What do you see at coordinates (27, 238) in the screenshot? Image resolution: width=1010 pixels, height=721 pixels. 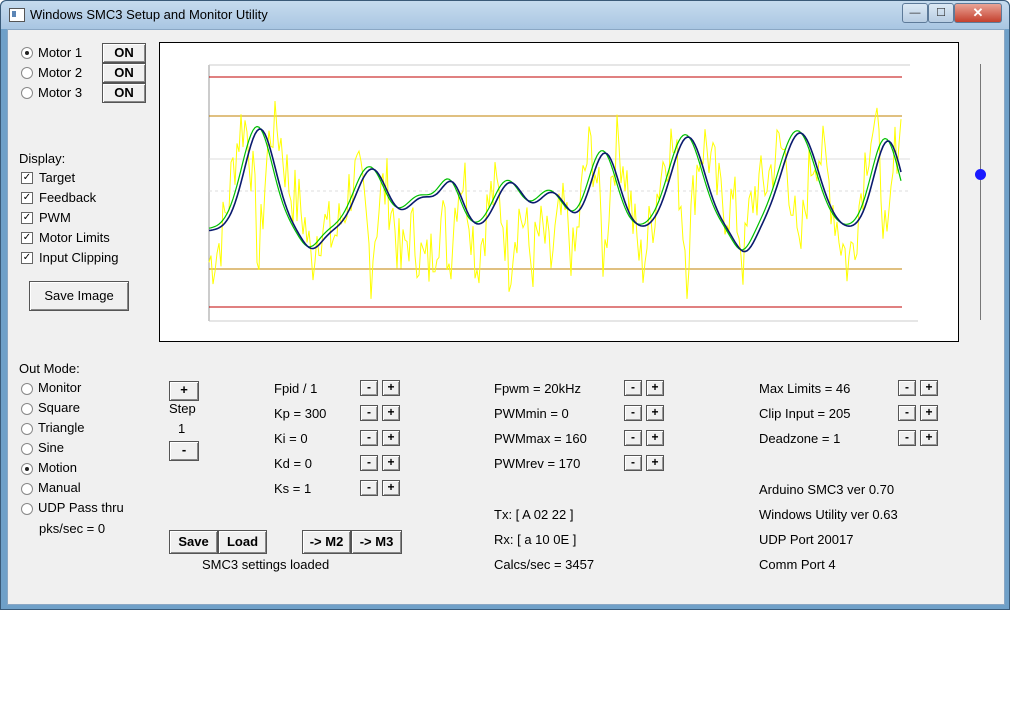 I see `motor-limits-checkbox: ✓` at bounding box center [27, 238].